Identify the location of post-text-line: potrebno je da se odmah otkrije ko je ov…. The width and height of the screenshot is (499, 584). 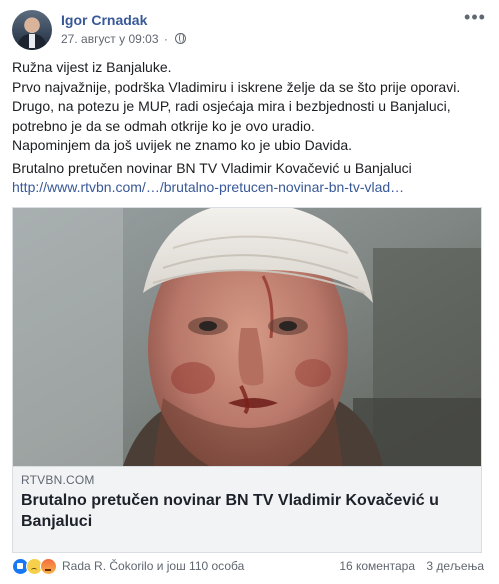
(163, 125).